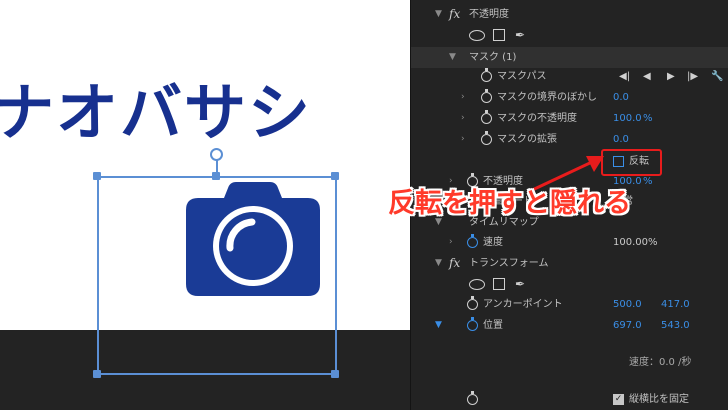 The width and height of the screenshot is (728, 410). What do you see at coordinates (569, 284) in the screenshot?
I see `transform-mask-tools: ✒` at bounding box center [569, 284].